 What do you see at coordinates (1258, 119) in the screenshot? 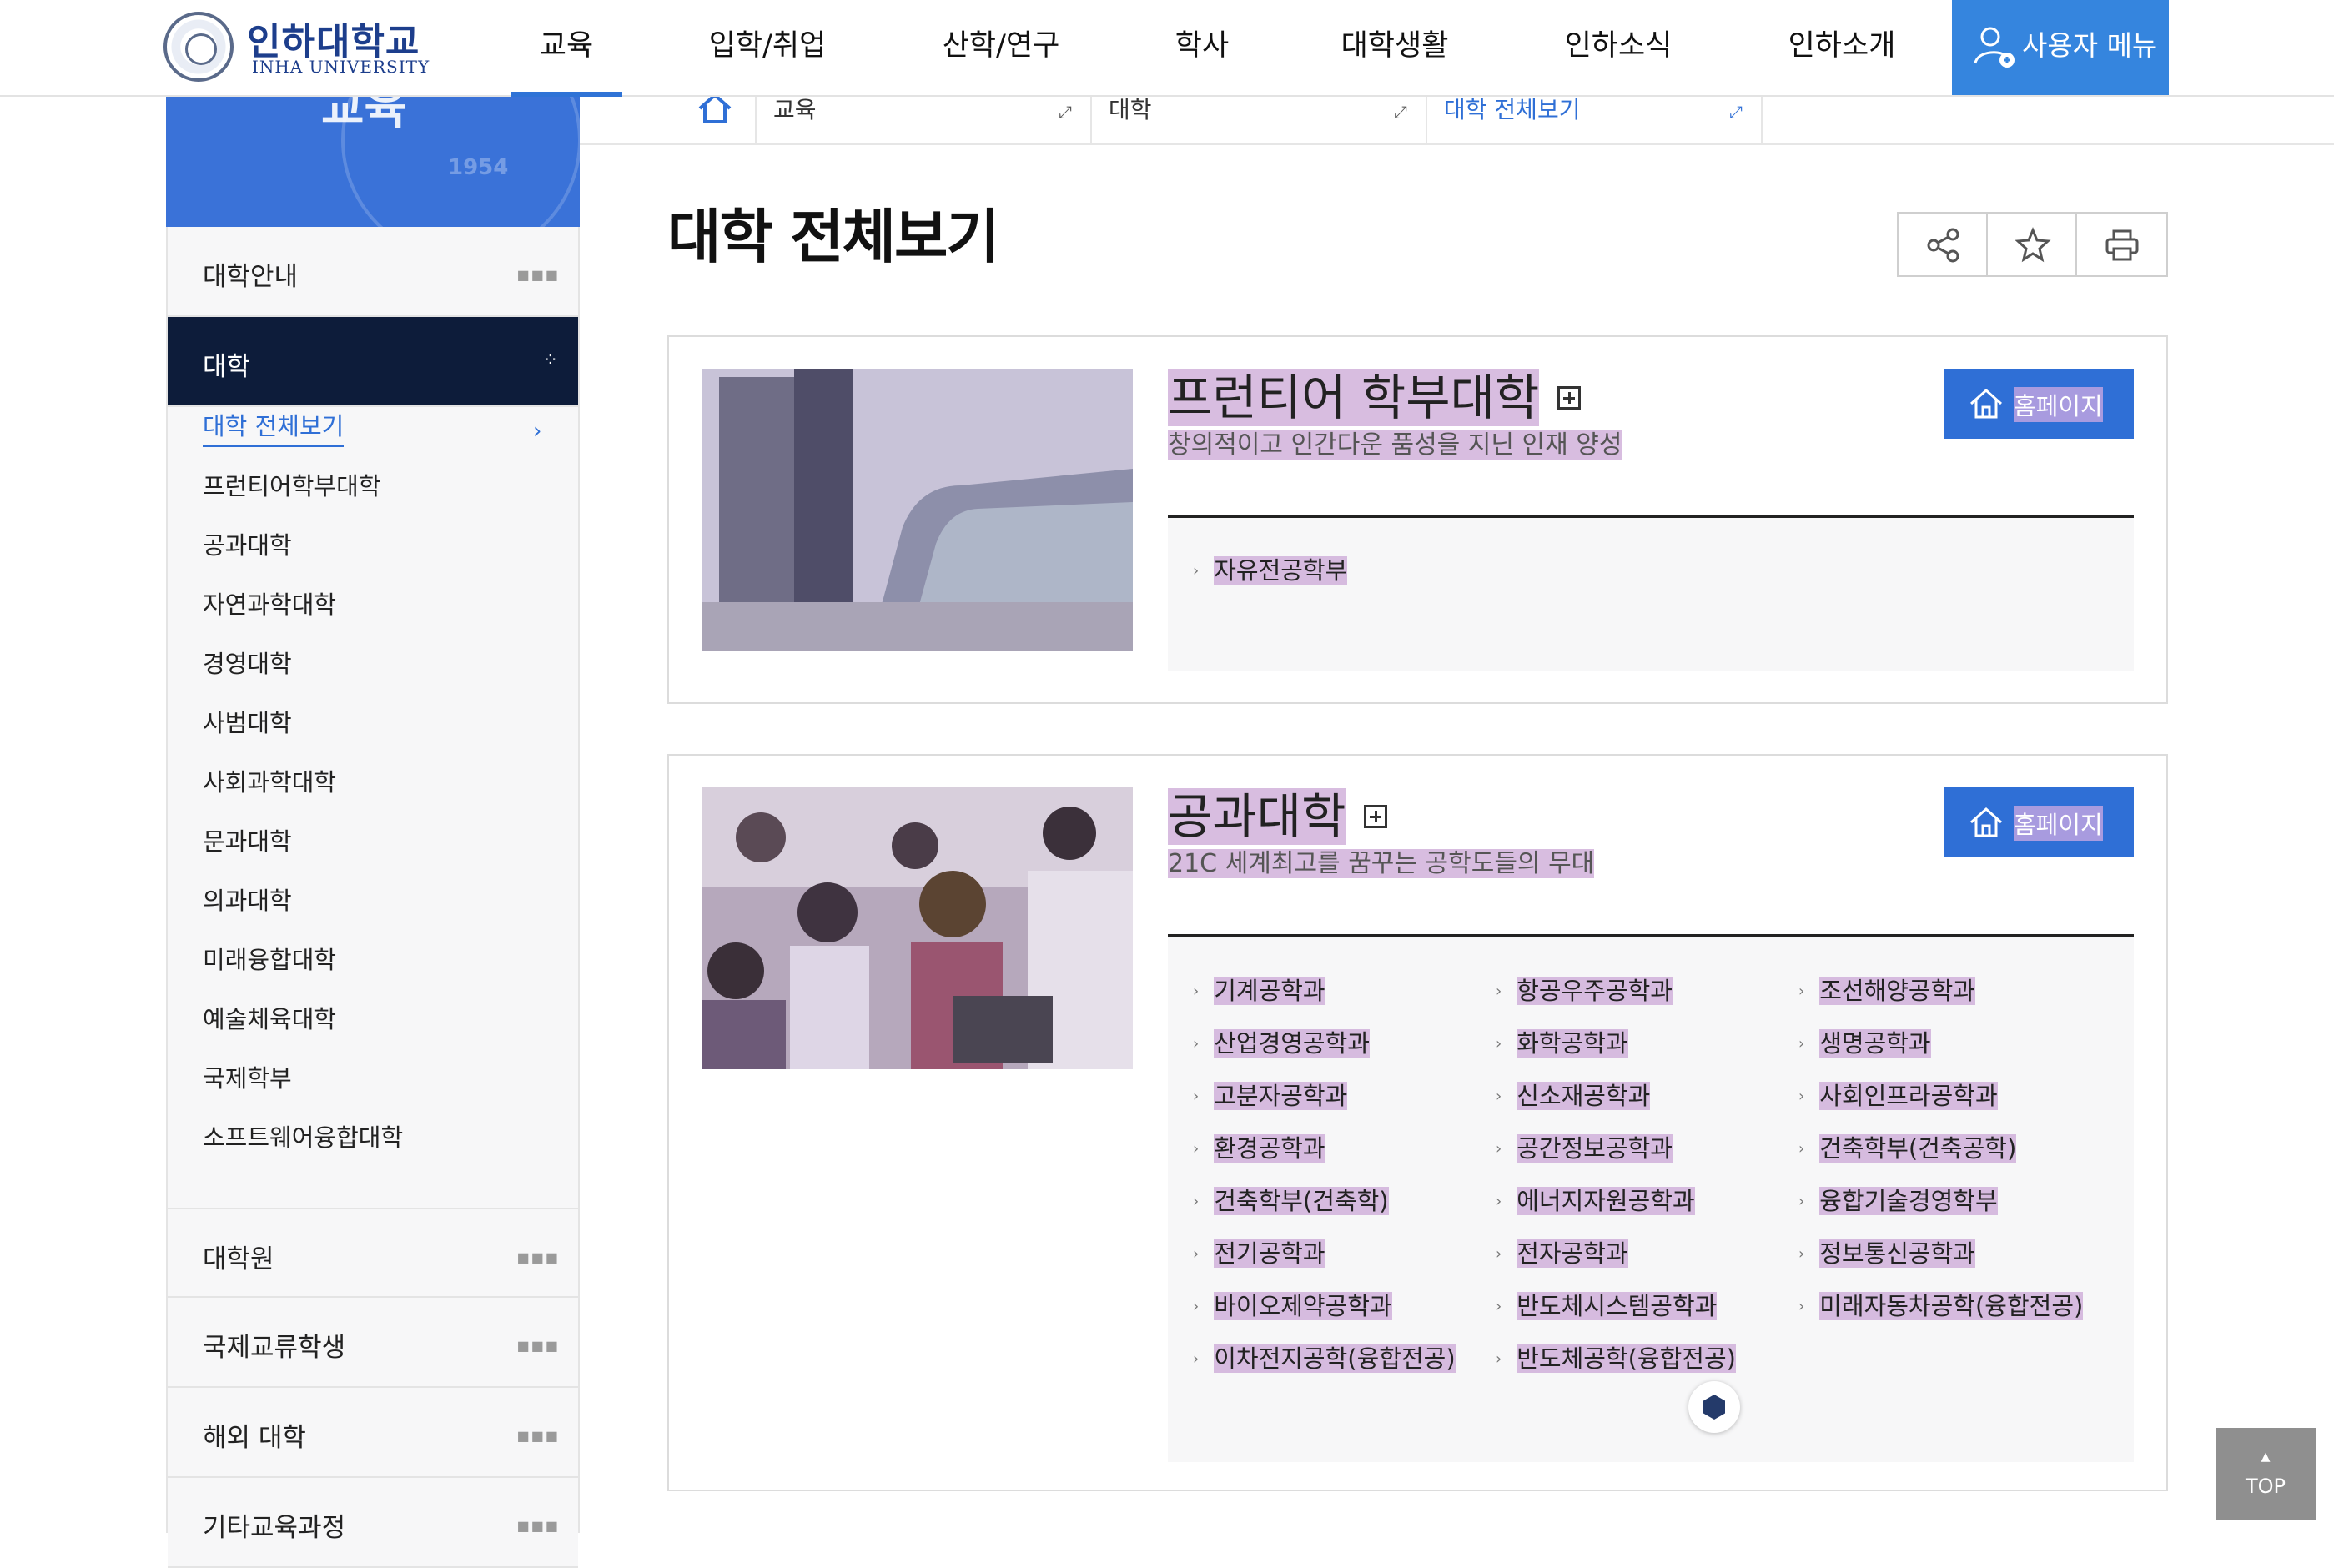
I see `breadcrumb-level-2: 대학 ⤢` at bounding box center [1258, 119].